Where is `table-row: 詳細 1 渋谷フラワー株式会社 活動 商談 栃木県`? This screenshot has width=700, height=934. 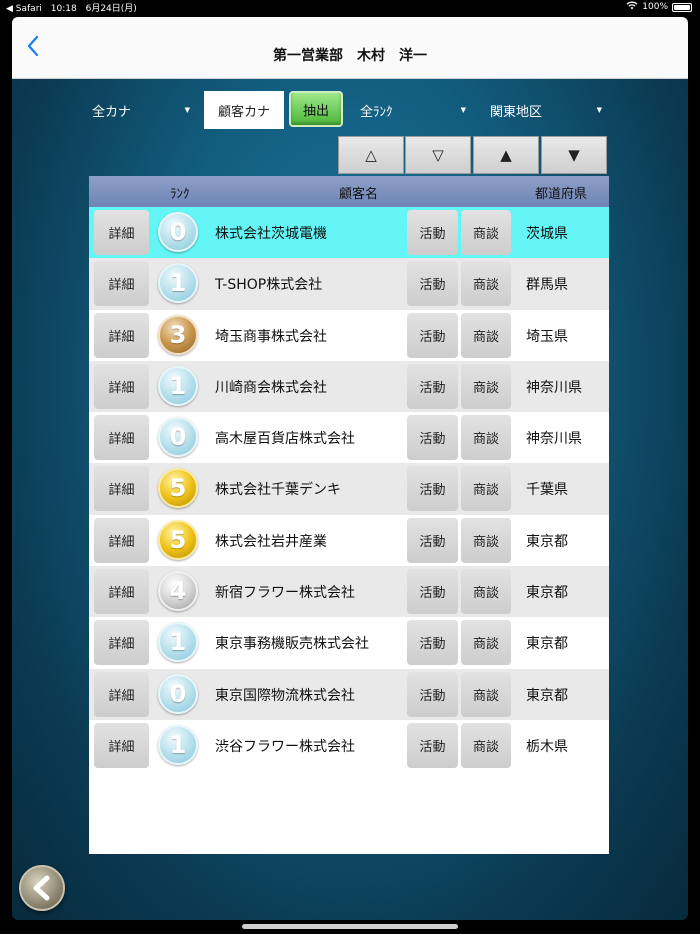
table-row: 詳細 1 渋谷フラワー株式会社 活動 商談 栃木県 is located at coordinates (349, 745).